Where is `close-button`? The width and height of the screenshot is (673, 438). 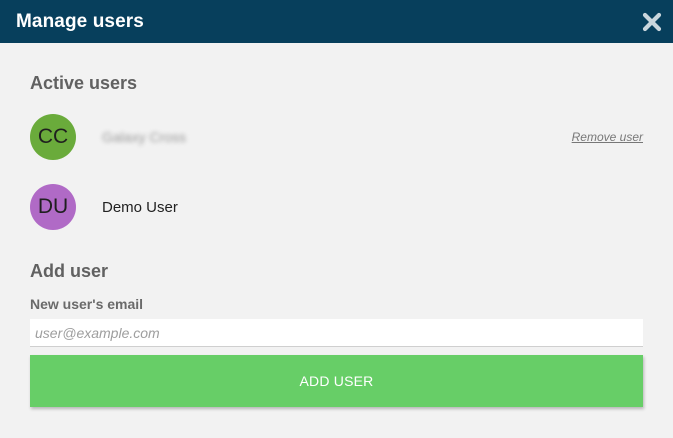 close-button is located at coordinates (652, 22).